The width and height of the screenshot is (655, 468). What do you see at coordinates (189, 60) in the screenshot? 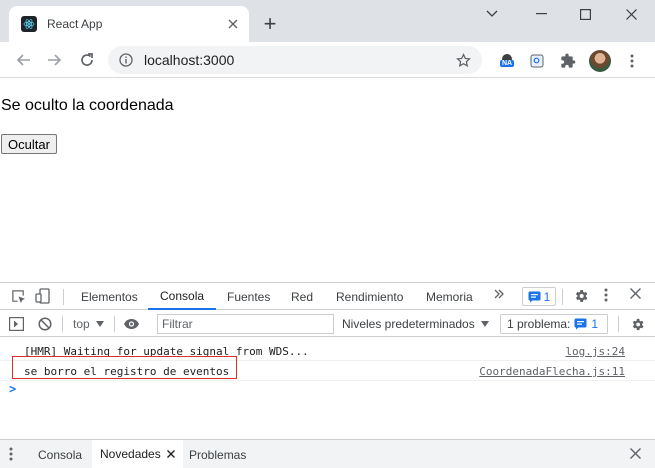
I see `url-text: localhost:3000` at bounding box center [189, 60].